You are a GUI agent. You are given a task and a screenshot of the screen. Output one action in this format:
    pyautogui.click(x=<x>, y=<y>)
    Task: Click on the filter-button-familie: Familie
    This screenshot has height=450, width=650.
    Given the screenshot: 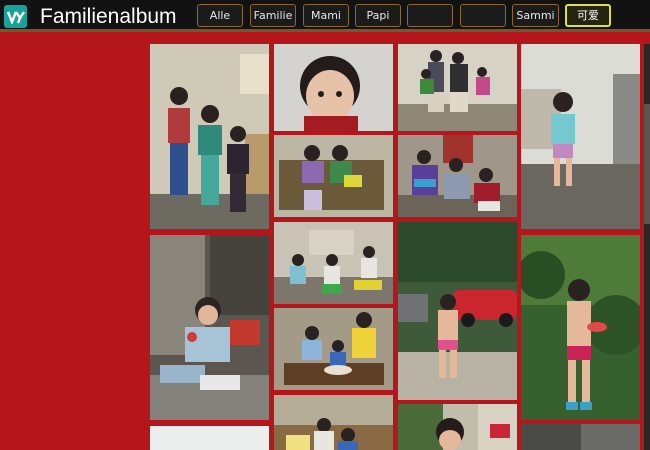 What is the action you would take?
    pyautogui.click(x=273, y=15)
    